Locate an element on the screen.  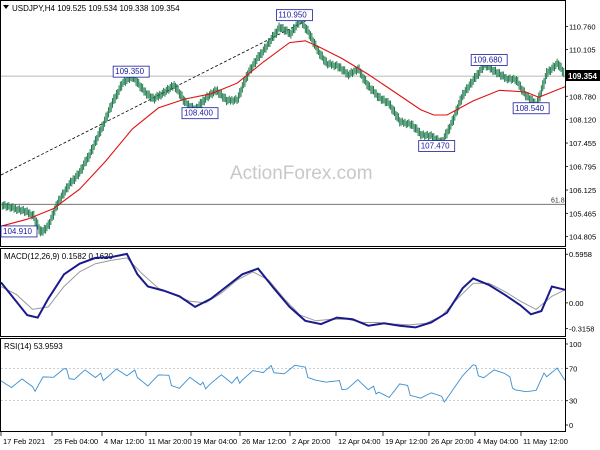
price-y-tick-label: 108.780 is located at coordinates (582, 96).